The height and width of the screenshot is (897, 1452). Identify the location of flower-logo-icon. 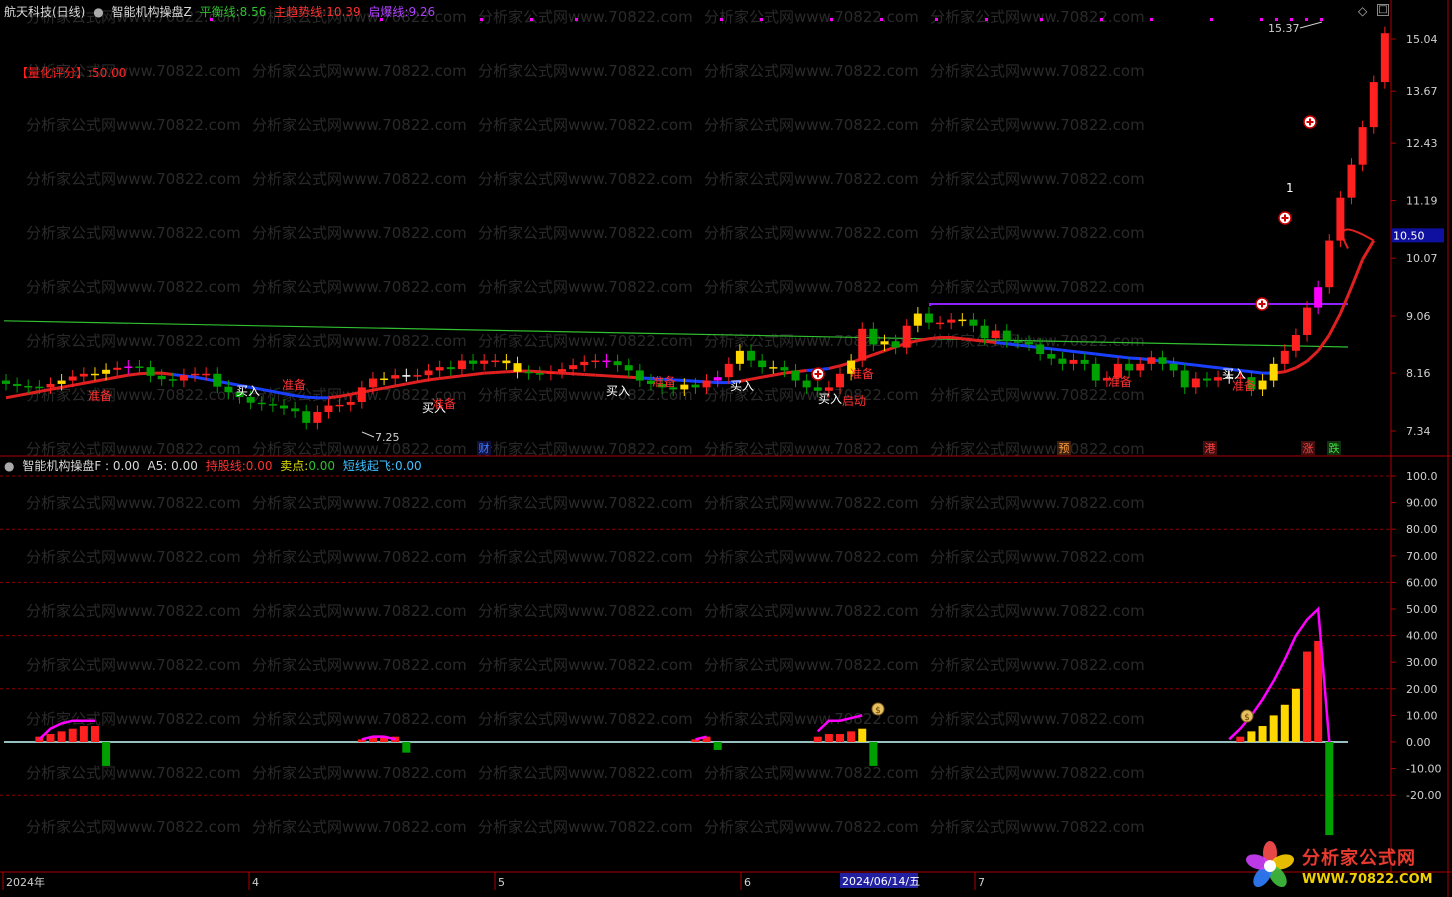
(1270, 864).